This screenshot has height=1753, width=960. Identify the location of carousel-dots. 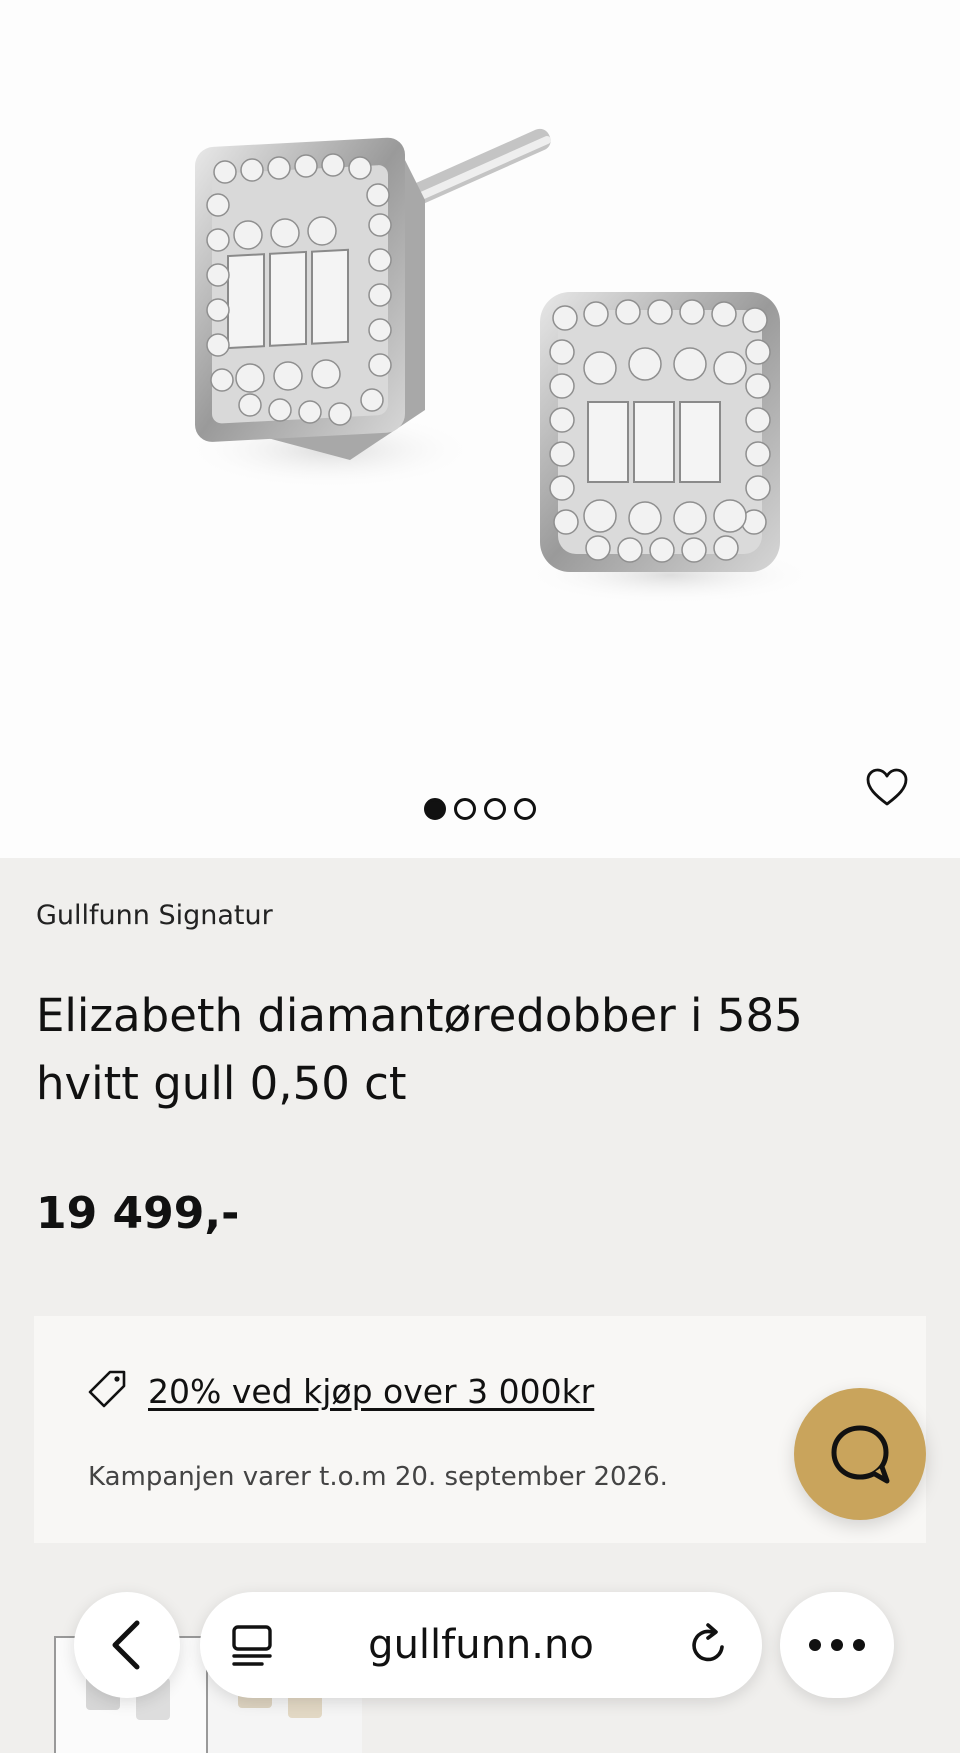
(480, 809).